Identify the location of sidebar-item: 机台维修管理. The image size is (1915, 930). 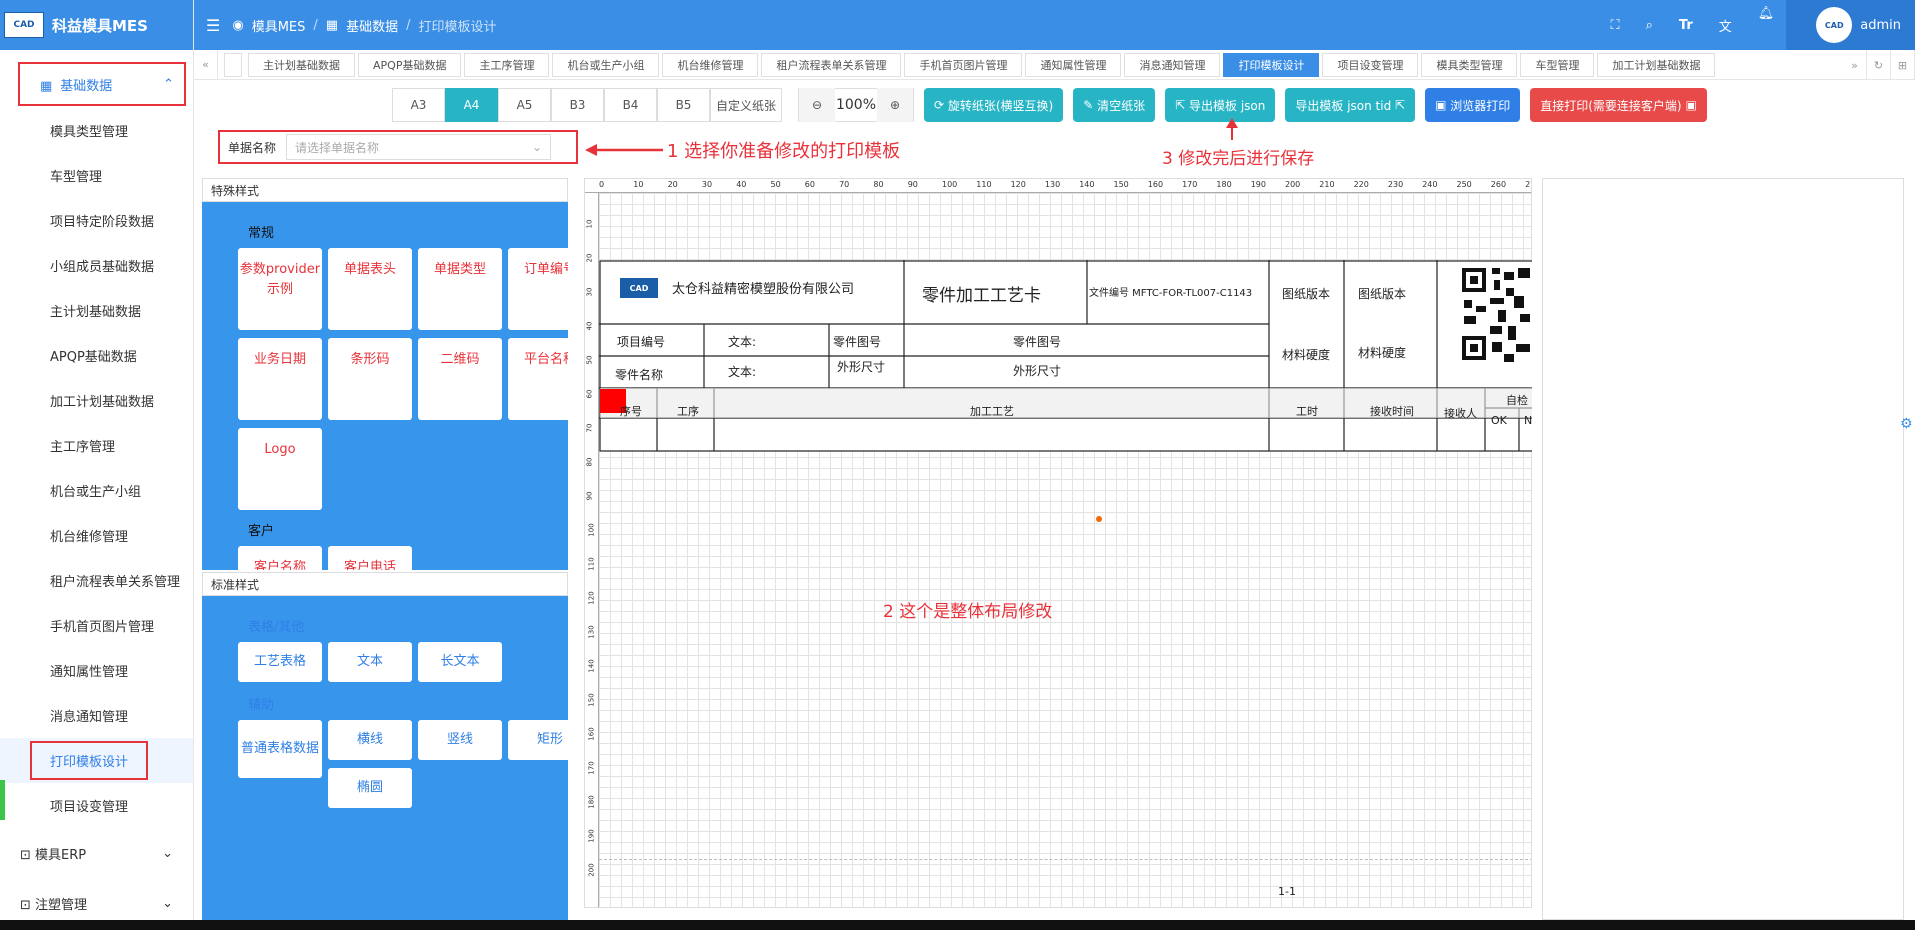
(96, 535).